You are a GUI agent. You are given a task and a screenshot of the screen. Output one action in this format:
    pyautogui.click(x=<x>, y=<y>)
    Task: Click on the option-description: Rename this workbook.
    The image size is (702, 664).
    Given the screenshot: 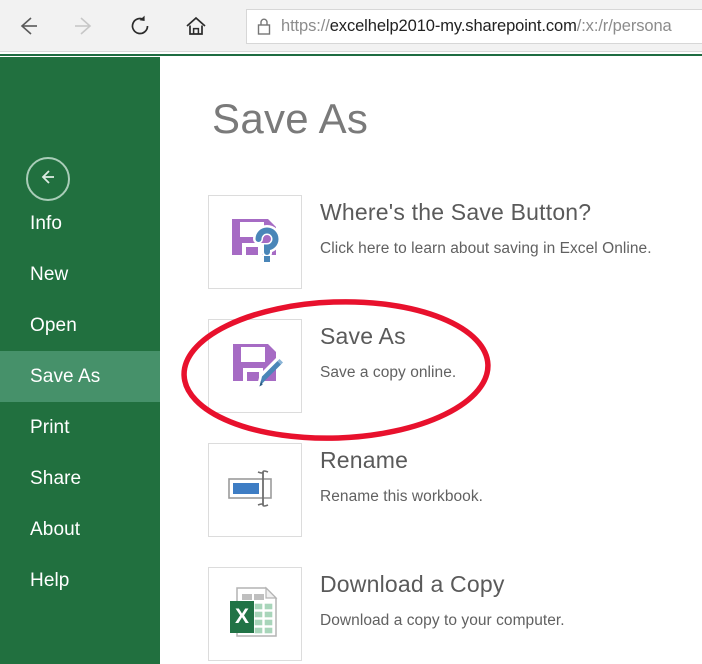 What is the action you would take?
    pyautogui.click(x=402, y=497)
    